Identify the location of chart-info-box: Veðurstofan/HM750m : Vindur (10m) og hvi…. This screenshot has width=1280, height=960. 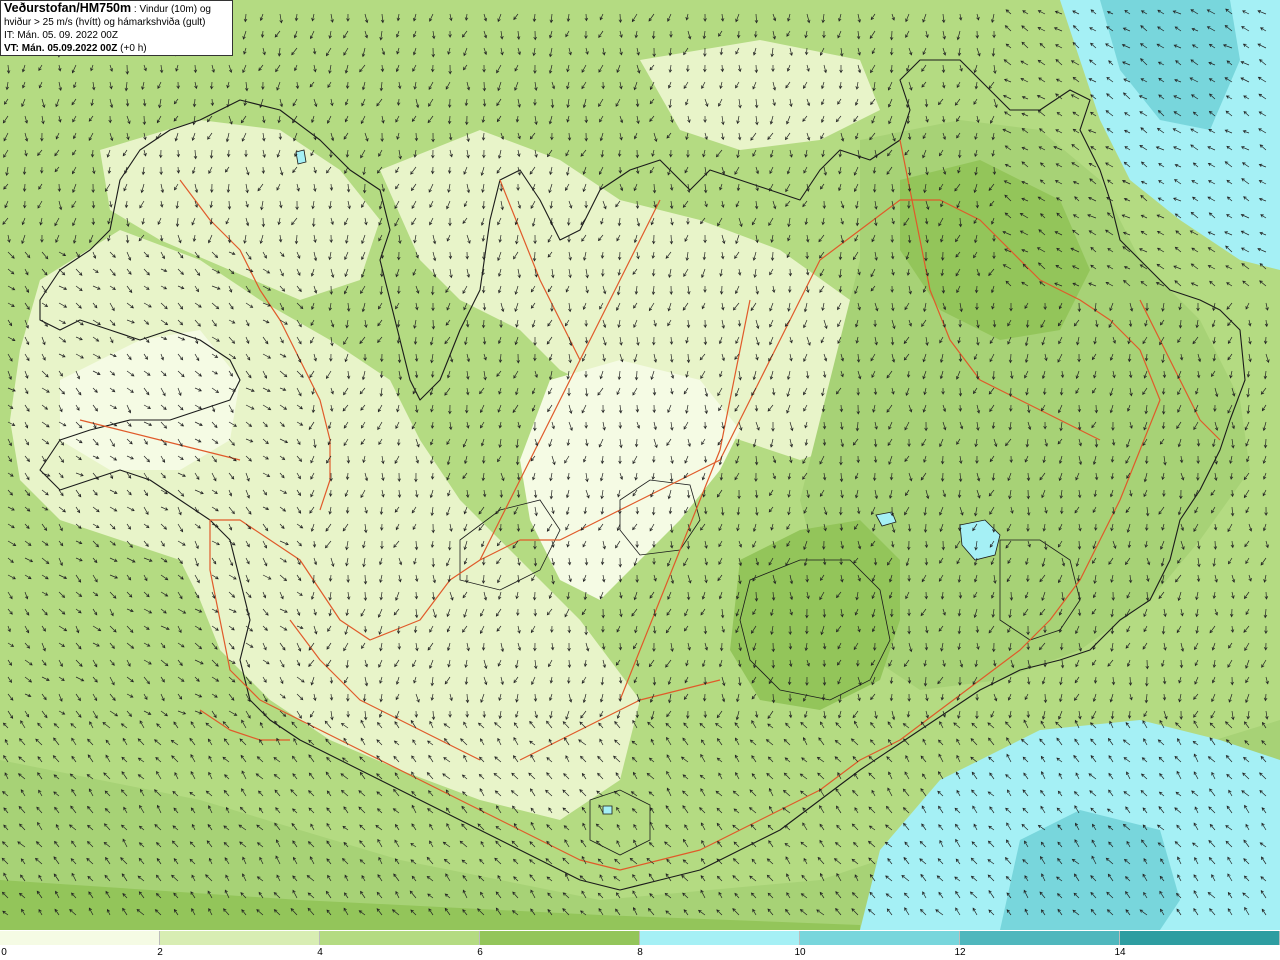
(116, 28).